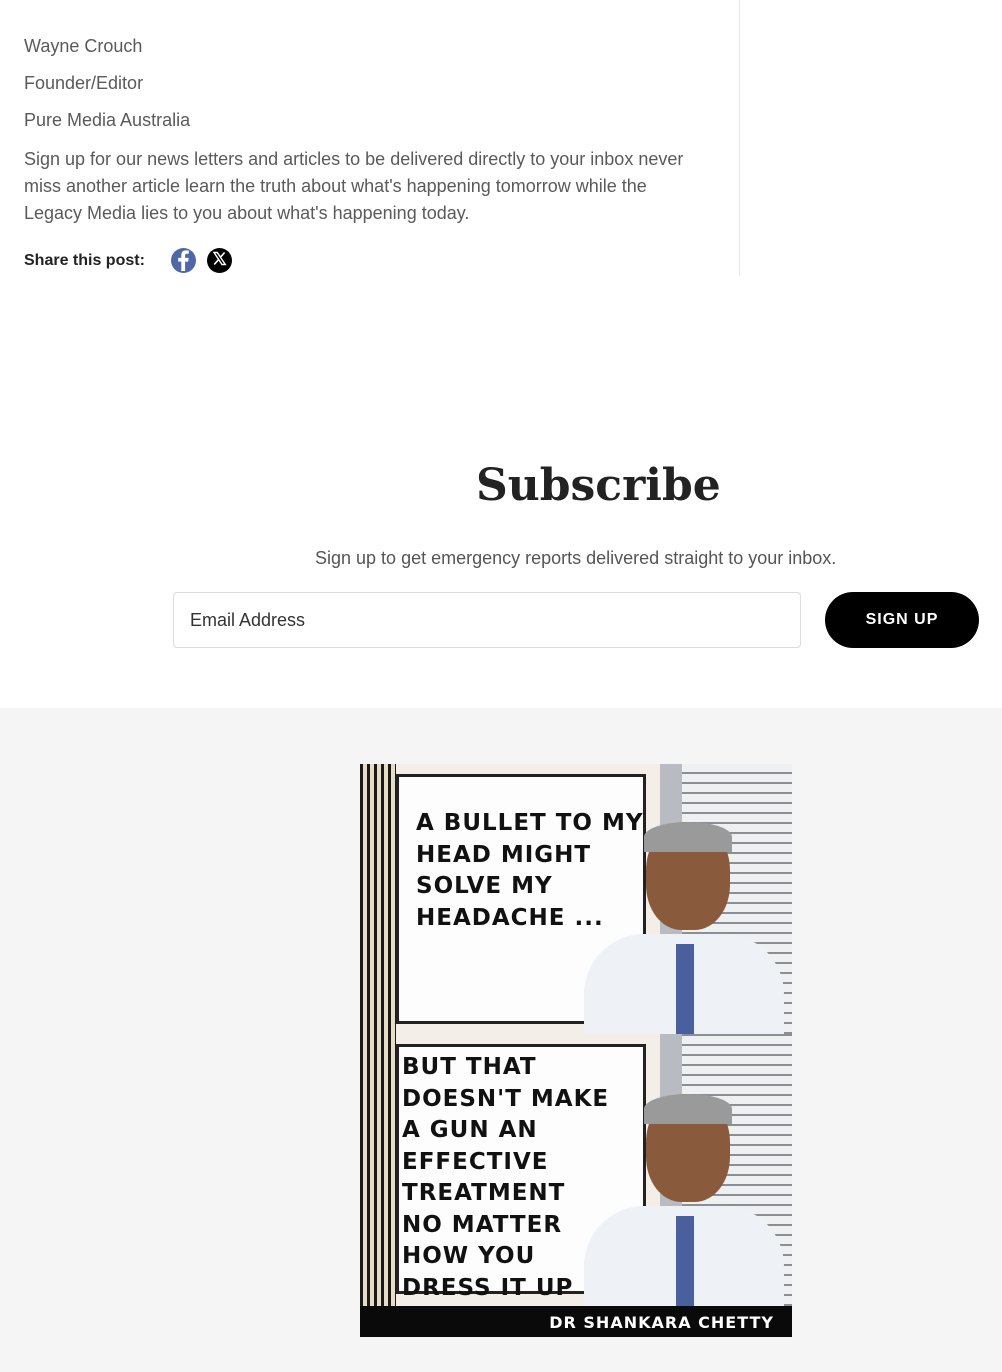 The width and height of the screenshot is (1002, 1372). I want to click on subscribe-title: Subscribe, so click(598, 485).